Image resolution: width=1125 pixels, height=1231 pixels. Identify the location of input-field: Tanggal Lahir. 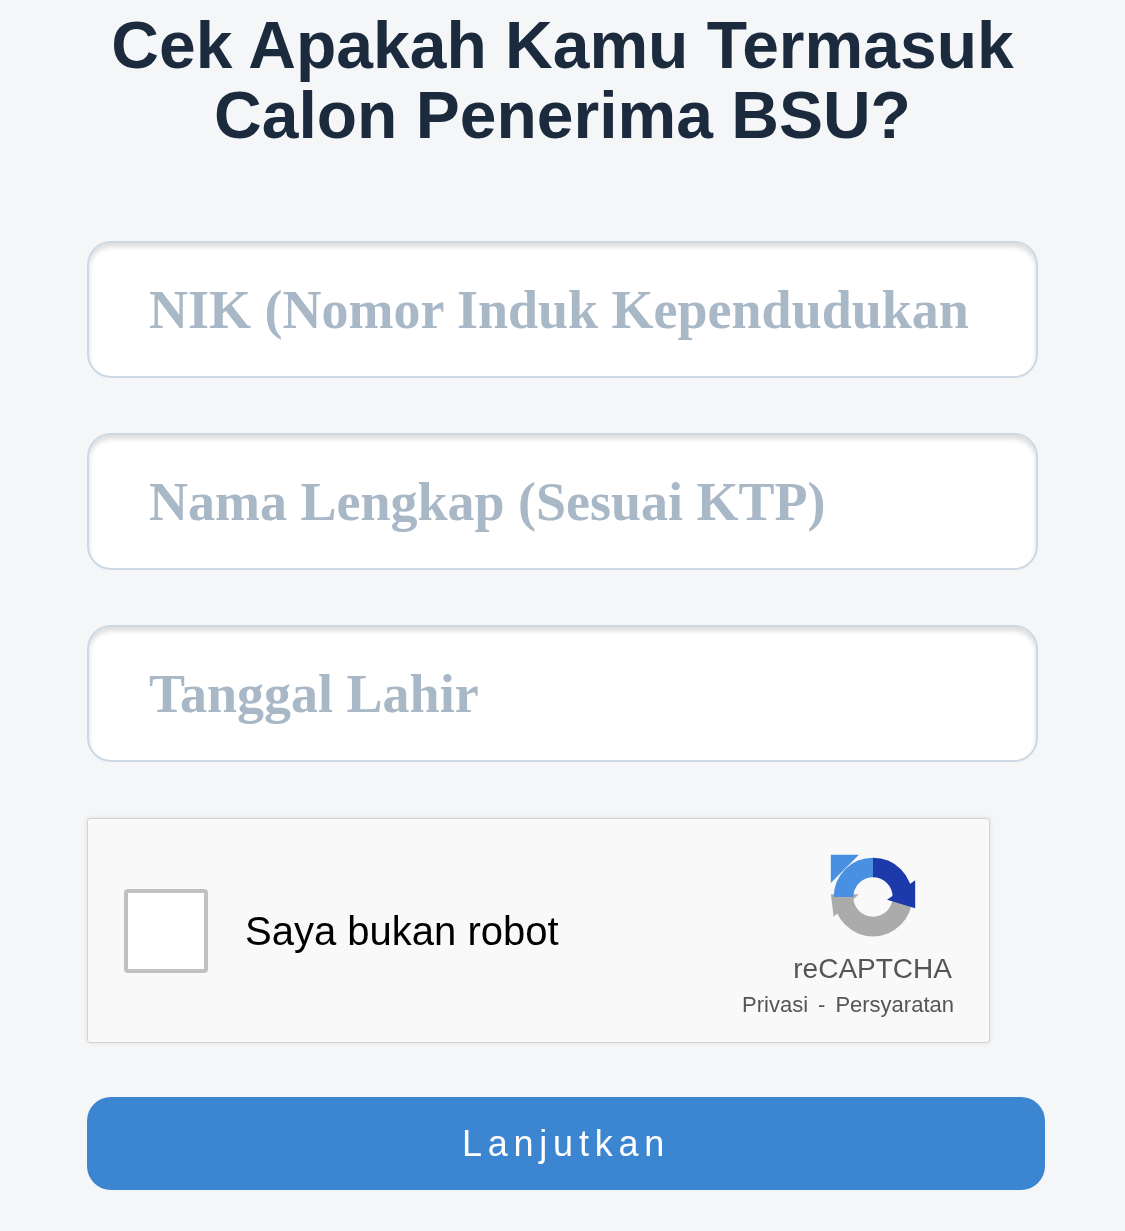
(562, 693).